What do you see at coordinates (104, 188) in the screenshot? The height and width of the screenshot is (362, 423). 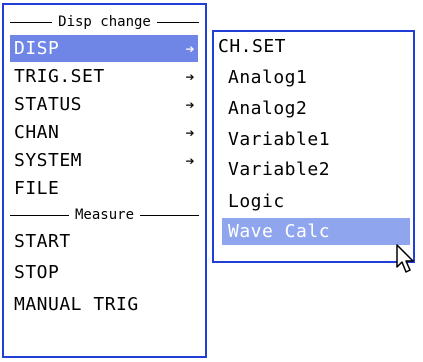 I see `menu-item-file: FILE` at bounding box center [104, 188].